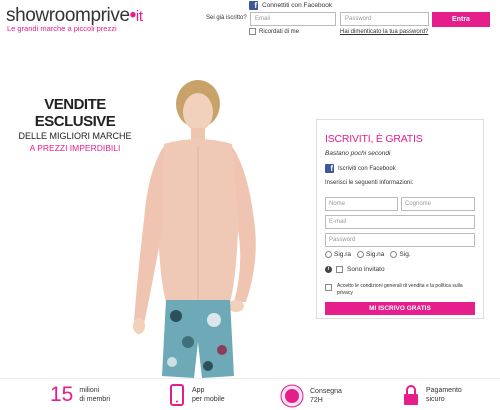 This screenshot has width=500, height=410. Describe the element at coordinates (444, 390) in the screenshot. I see `payment-line1: Pagamento` at that location.